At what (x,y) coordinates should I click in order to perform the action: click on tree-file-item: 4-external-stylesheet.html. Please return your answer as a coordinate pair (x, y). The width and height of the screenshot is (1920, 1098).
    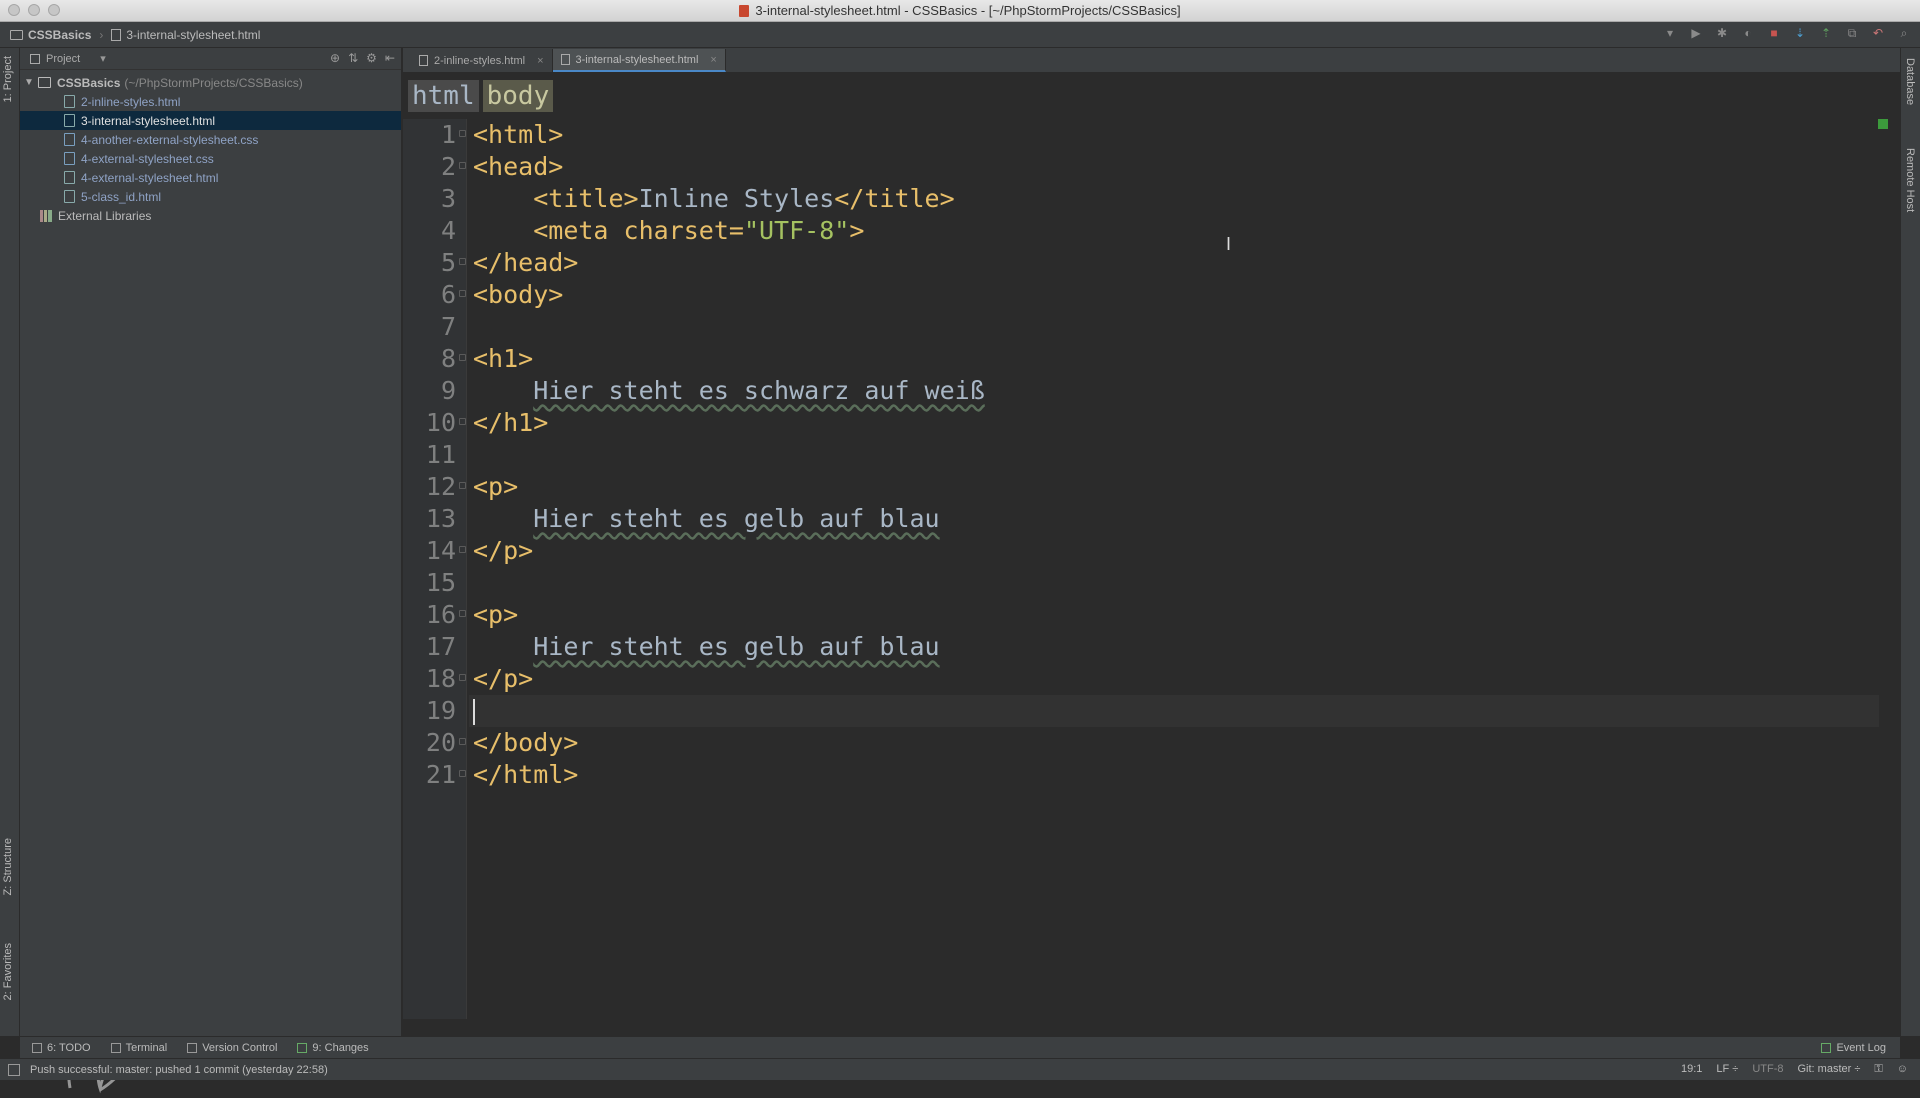
    Looking at the image, I should click on (210, 177).